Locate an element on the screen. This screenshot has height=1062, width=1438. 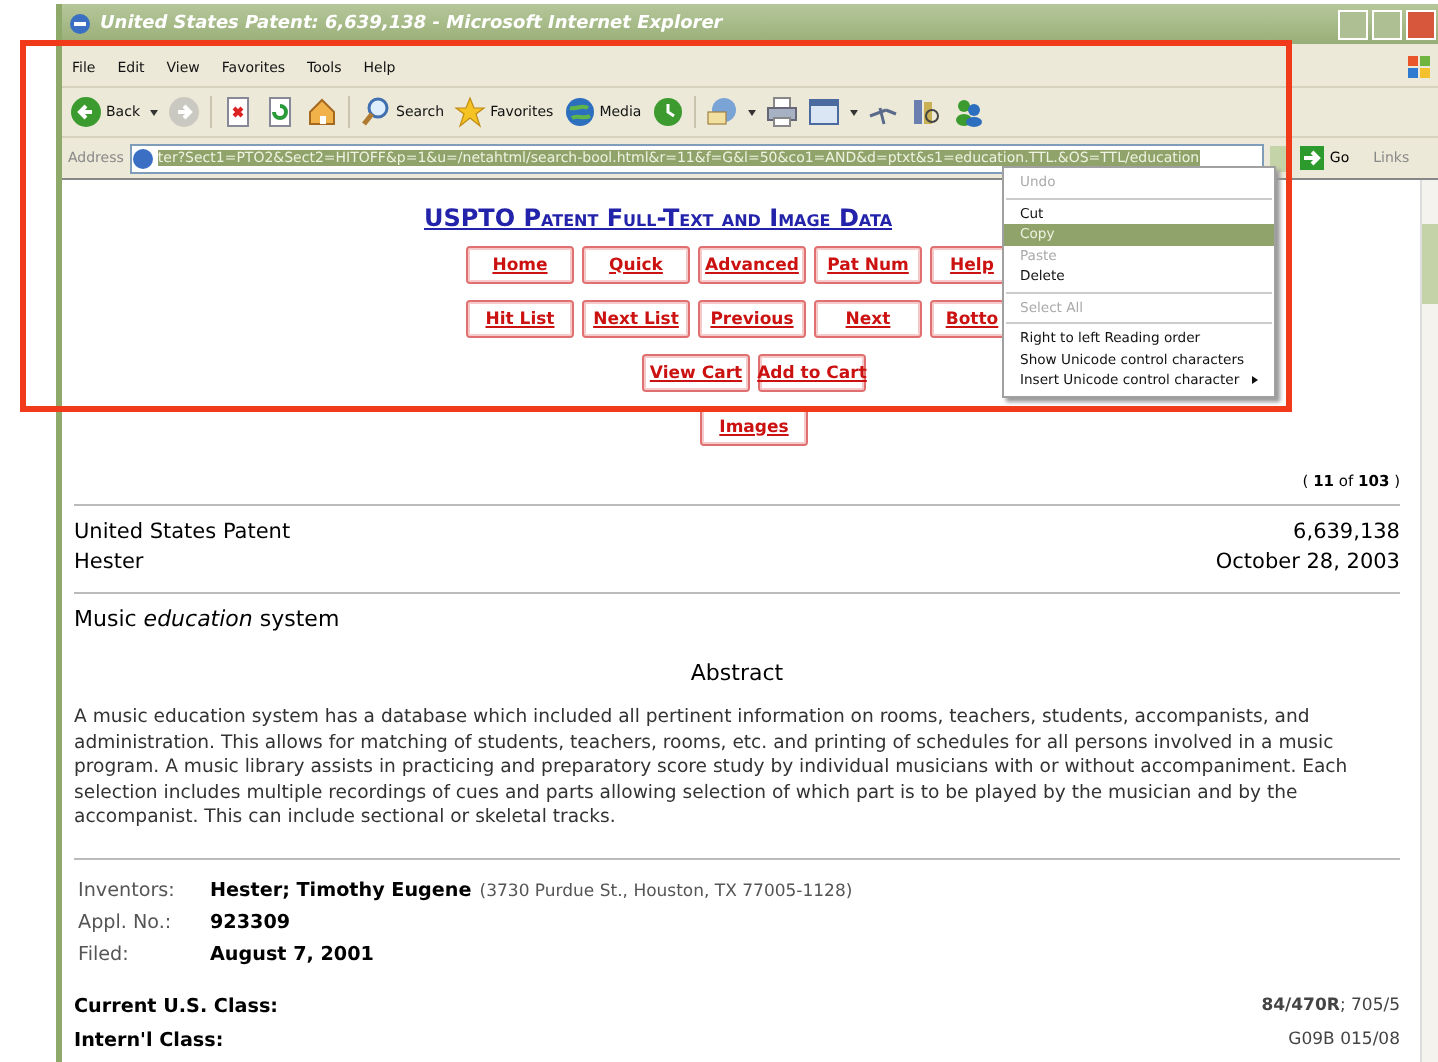
abstract-heading: Abstract is located at coordinates (737, 673).